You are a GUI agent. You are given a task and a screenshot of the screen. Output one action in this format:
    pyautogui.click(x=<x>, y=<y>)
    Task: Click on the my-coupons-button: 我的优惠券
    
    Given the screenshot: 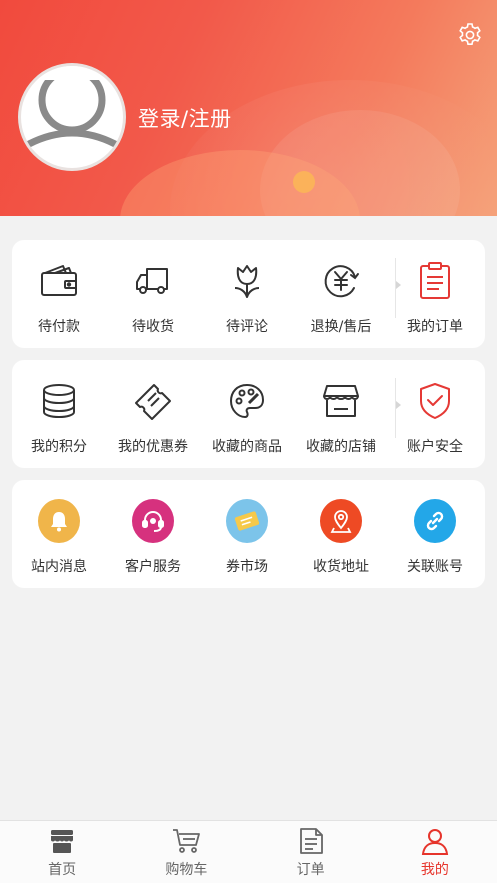 What is the action you would take?
    pyautogui.click(x=153, y=414)
    